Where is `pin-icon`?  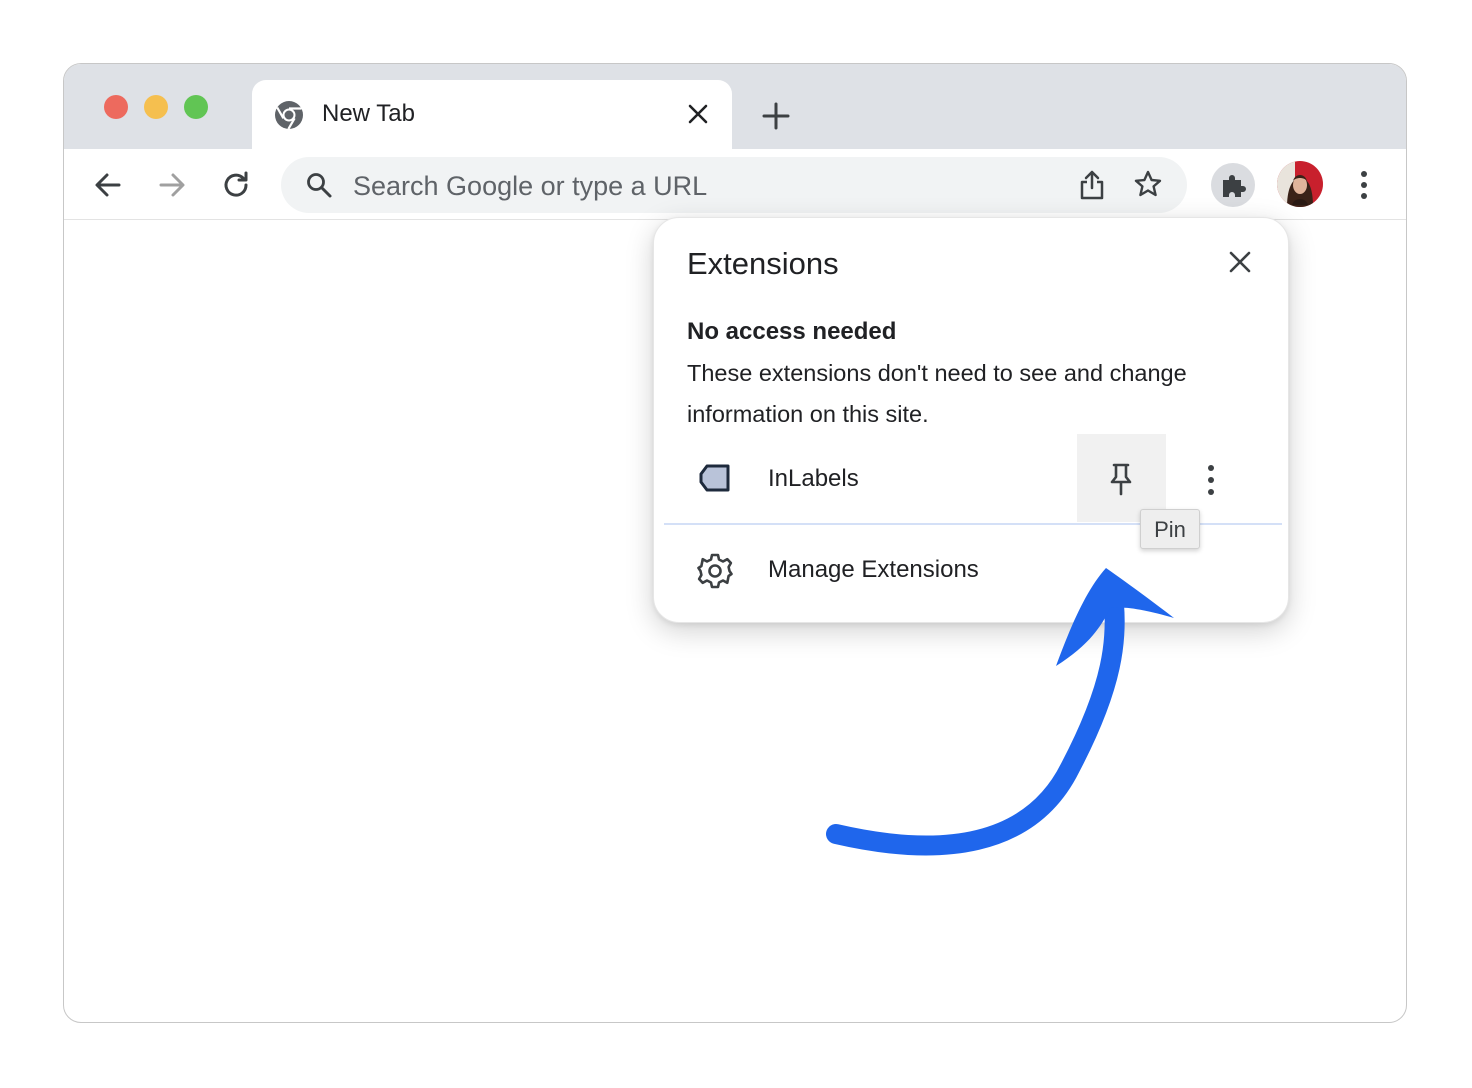 pin-icon is located at coordinates (1121, 479).